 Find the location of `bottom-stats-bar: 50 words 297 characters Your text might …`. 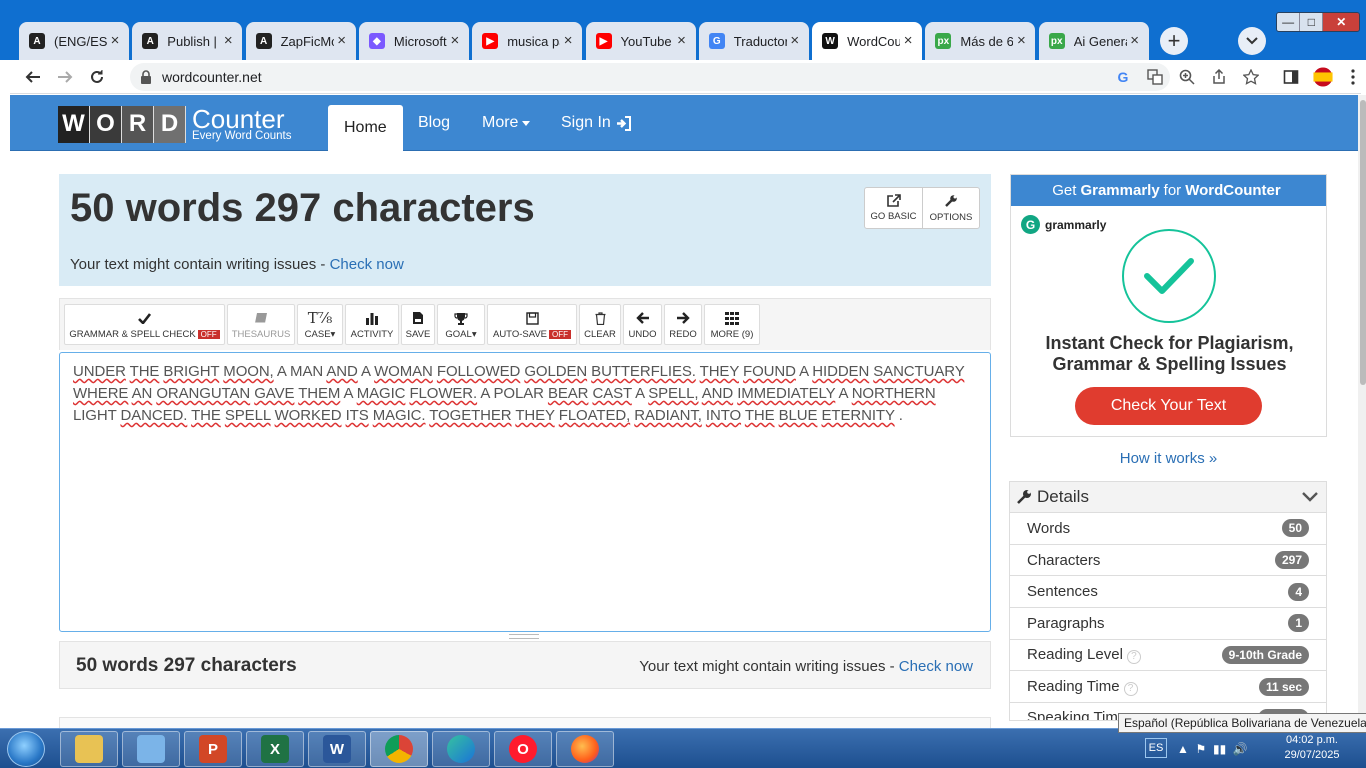

bottom-stats-bar: 50 words 297 characters Your text might … is located at coordinates (525, 665).